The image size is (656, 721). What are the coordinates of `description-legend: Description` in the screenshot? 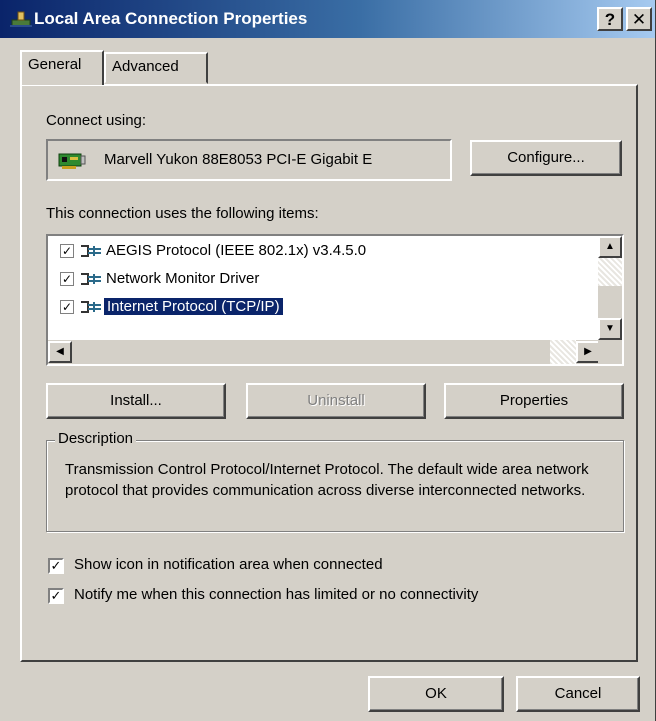 It's located at (96, 438).